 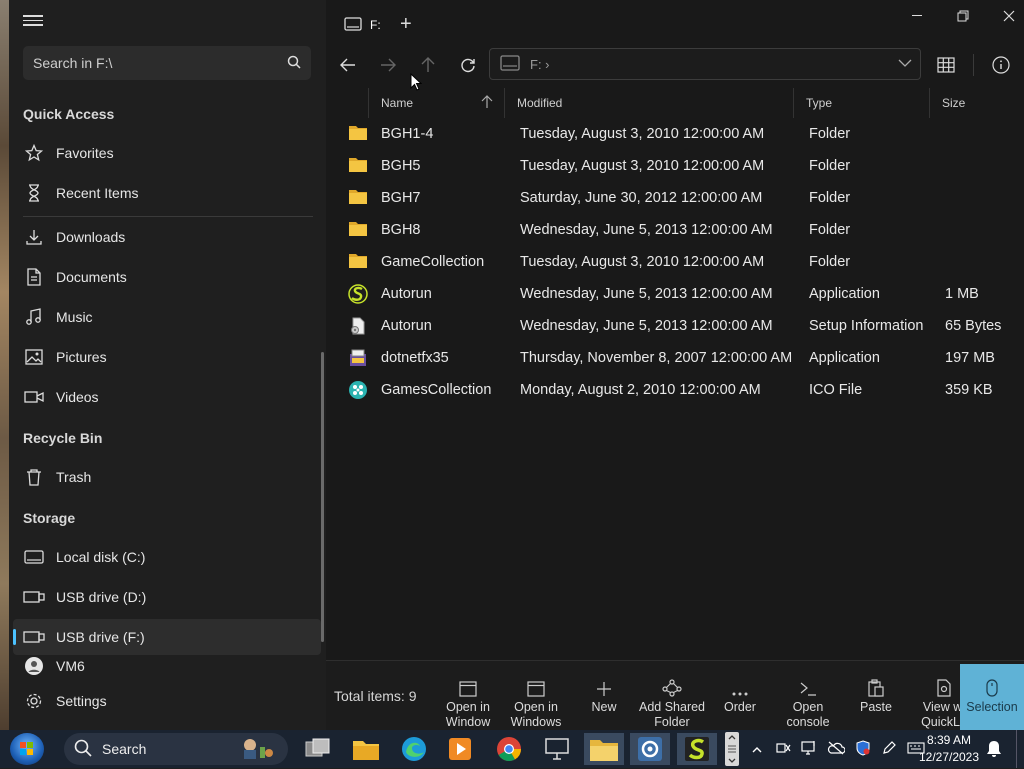 I want to click on hamburger-menu-icon, so click(x=33, y=22).